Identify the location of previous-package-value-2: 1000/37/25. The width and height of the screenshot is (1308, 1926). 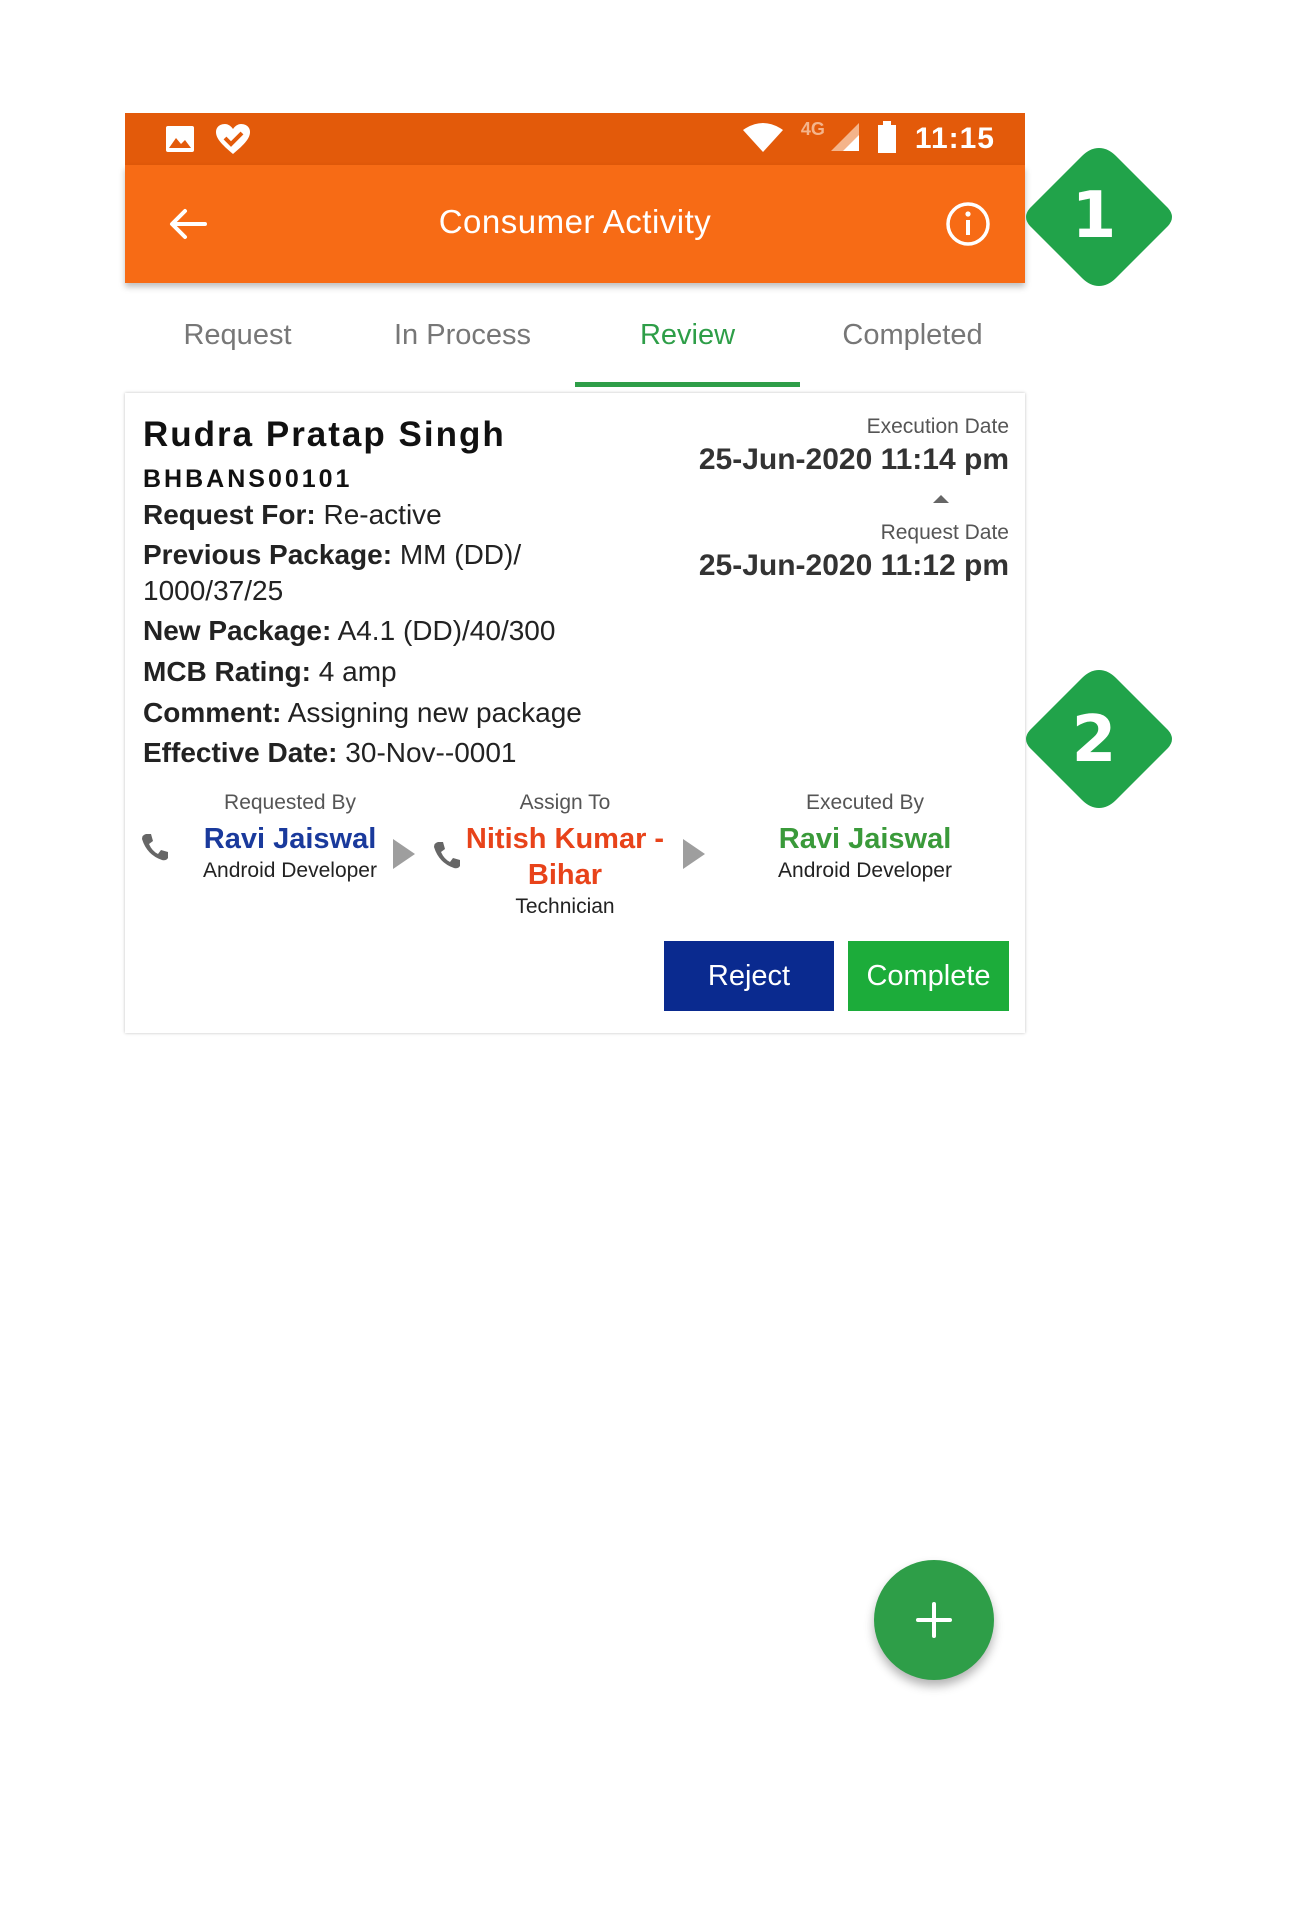
(213, 590).